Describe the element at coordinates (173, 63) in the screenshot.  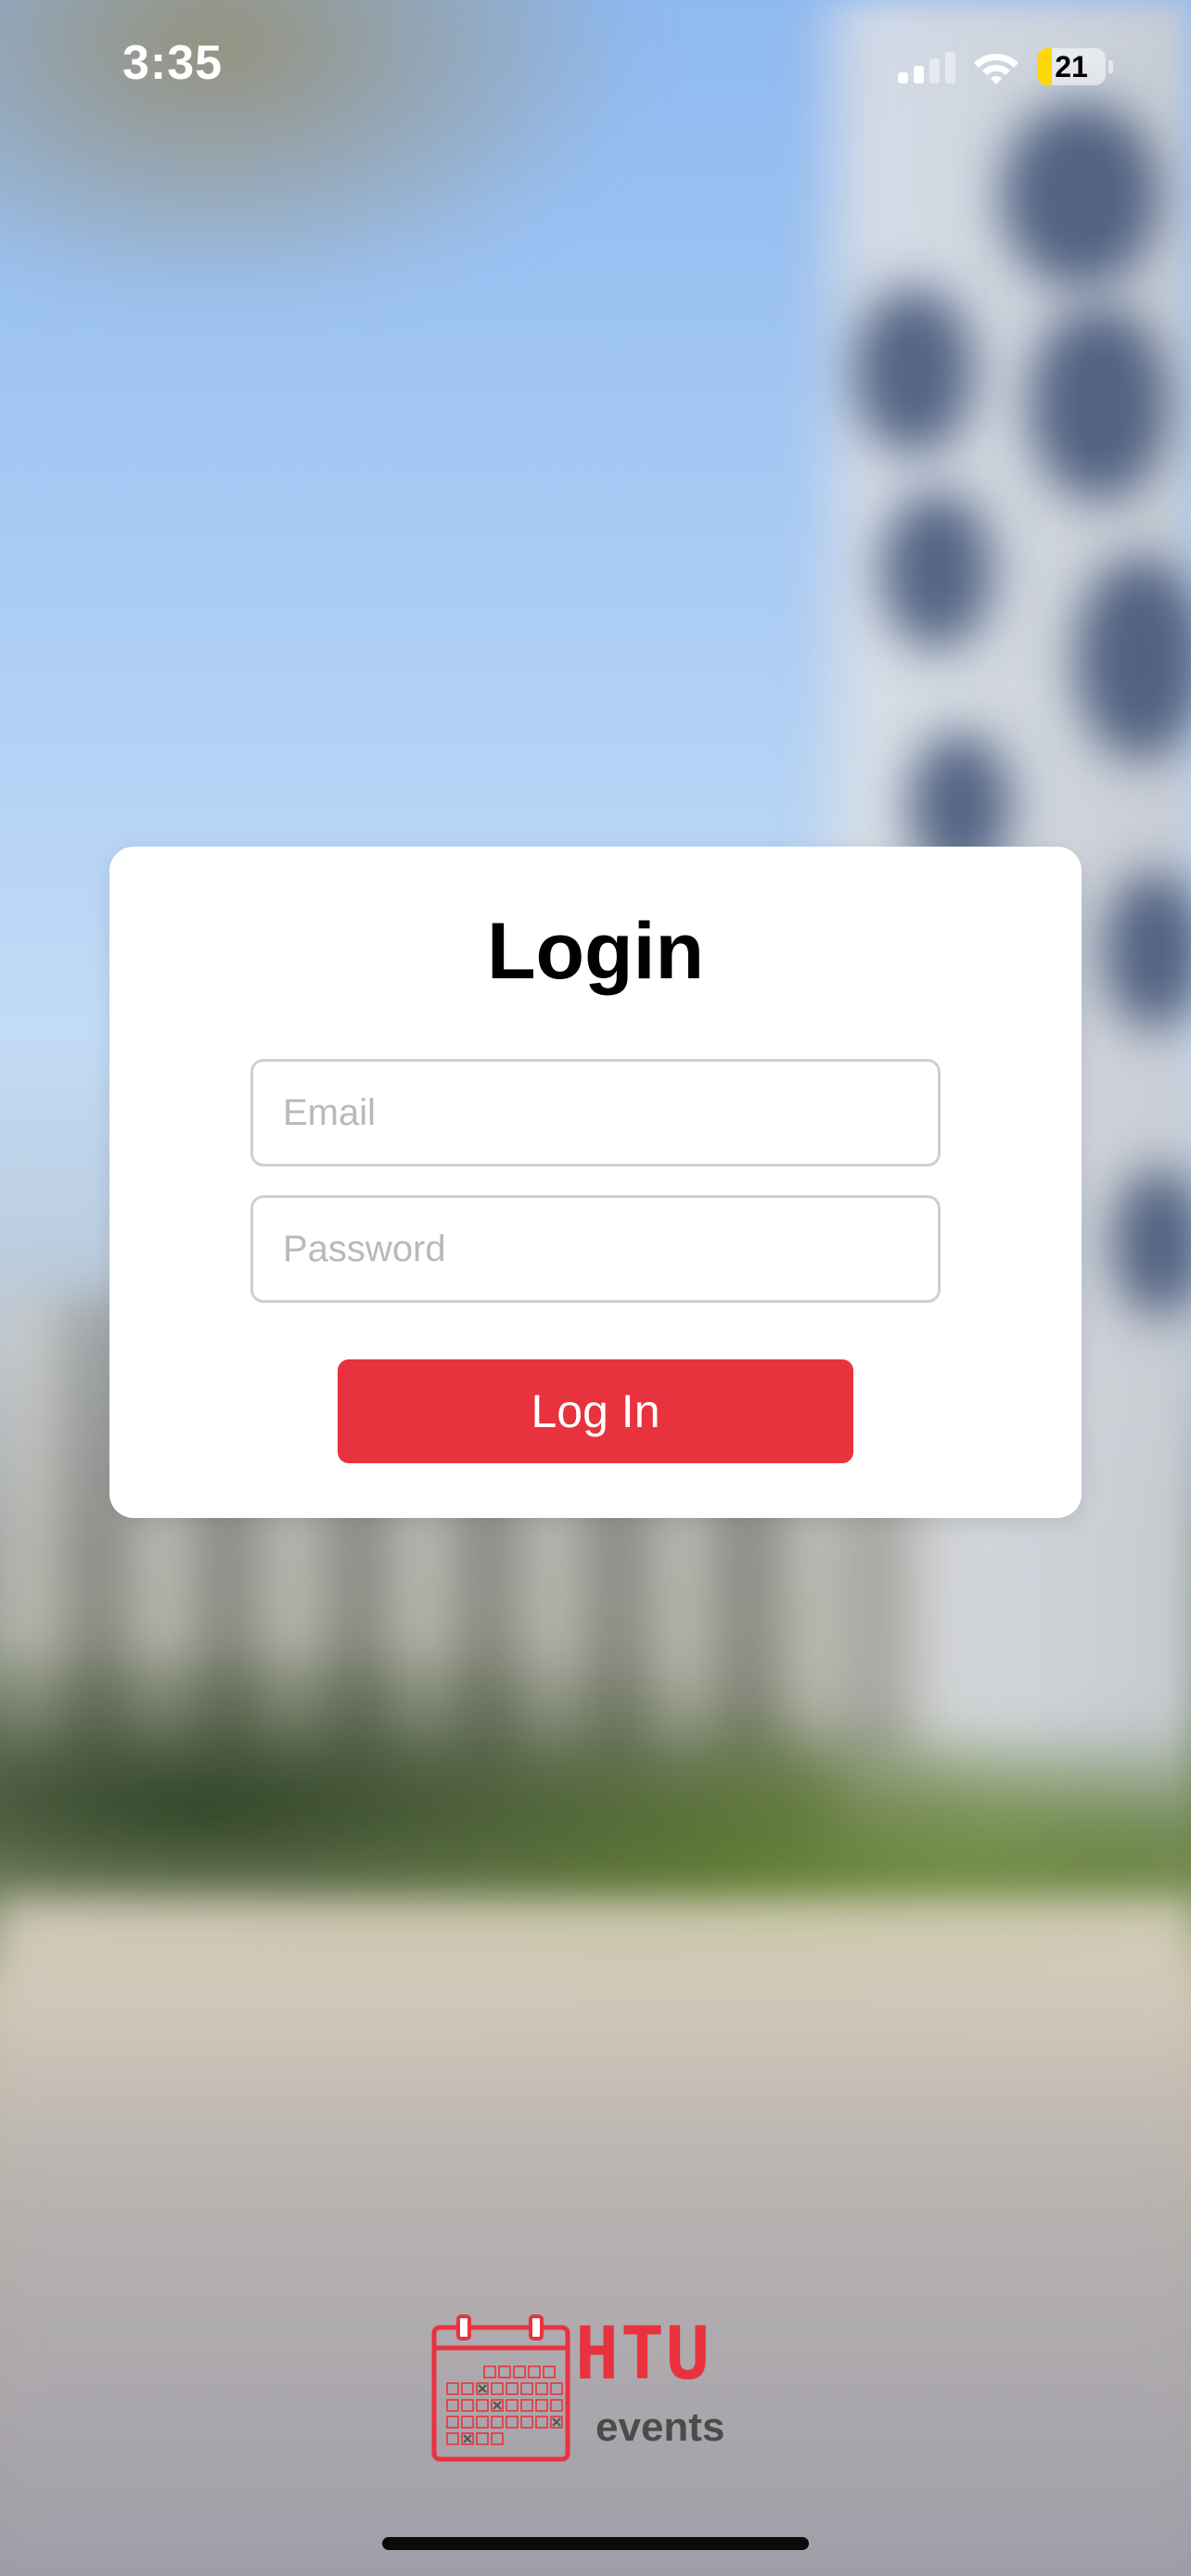
I see `status-time: 3:35` at that location.